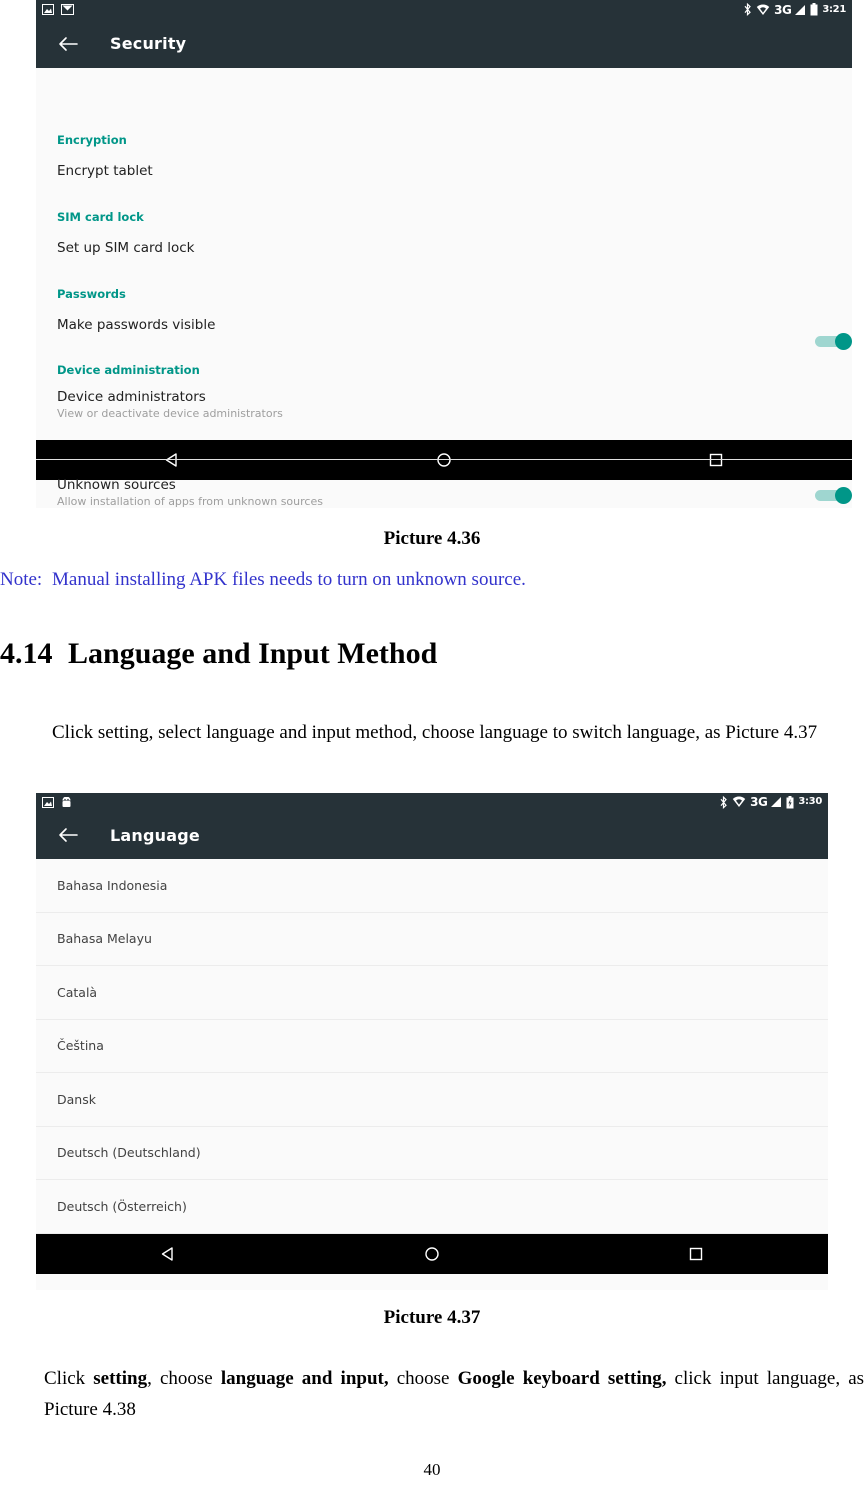 The width and height of the screenshot is (864, 1490). What do you see at coordinates (432, 1207) in the screenshot?
I see `list-item: Deutsch (Österreich)` at bounding box center [432, 1207].